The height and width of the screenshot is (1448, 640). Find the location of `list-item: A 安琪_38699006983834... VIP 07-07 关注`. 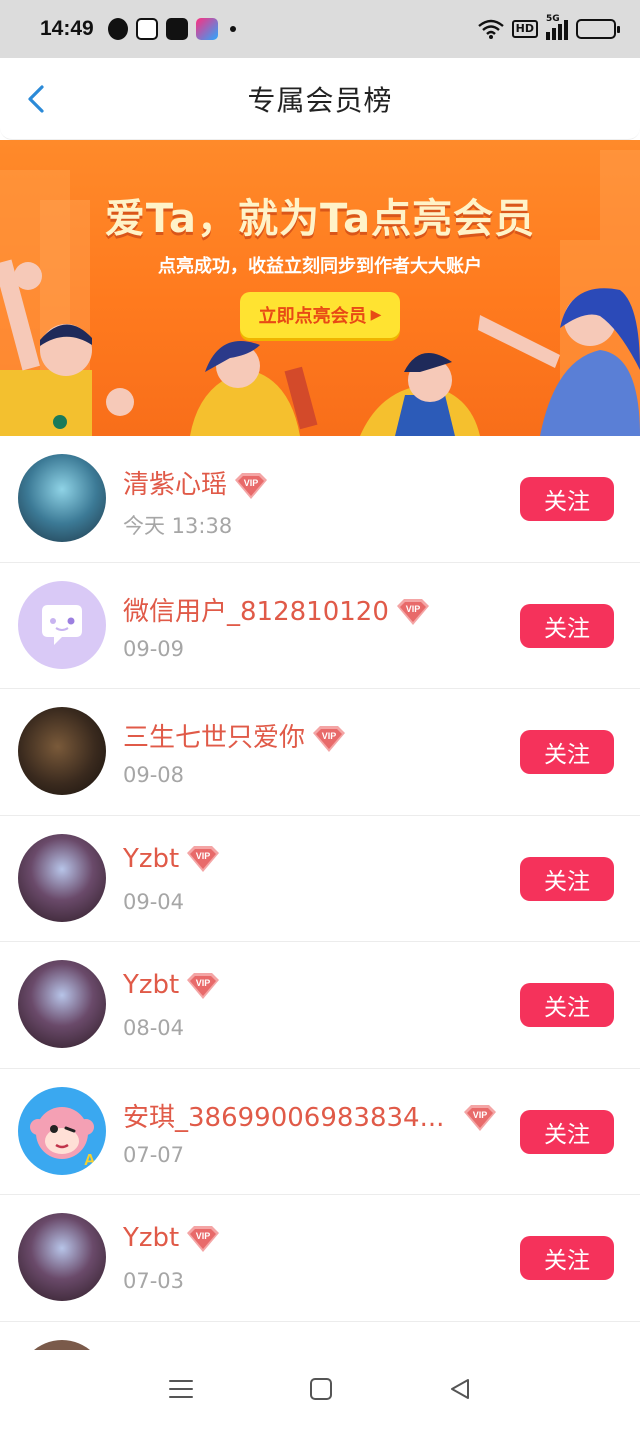

list-item: A 安琪_38699006983834... VIP 07-07 关注 is located at coordinates (320, 1132).